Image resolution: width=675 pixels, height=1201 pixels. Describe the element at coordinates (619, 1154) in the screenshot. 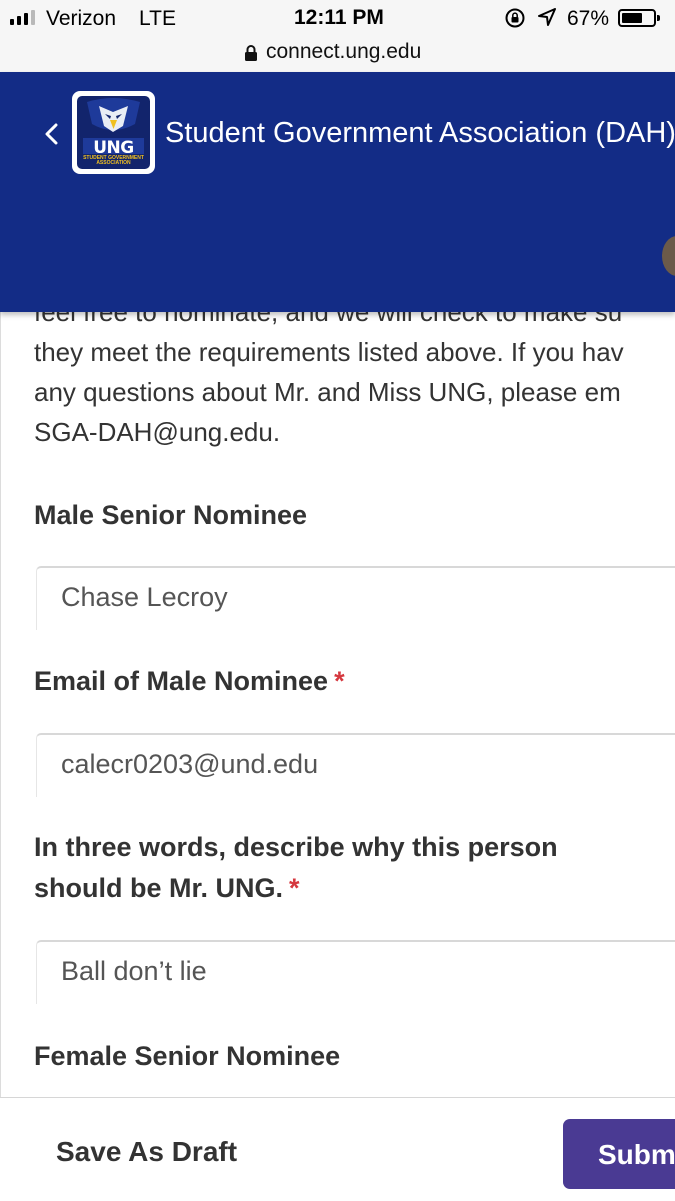

I see `submit-button: Submit` at that location.